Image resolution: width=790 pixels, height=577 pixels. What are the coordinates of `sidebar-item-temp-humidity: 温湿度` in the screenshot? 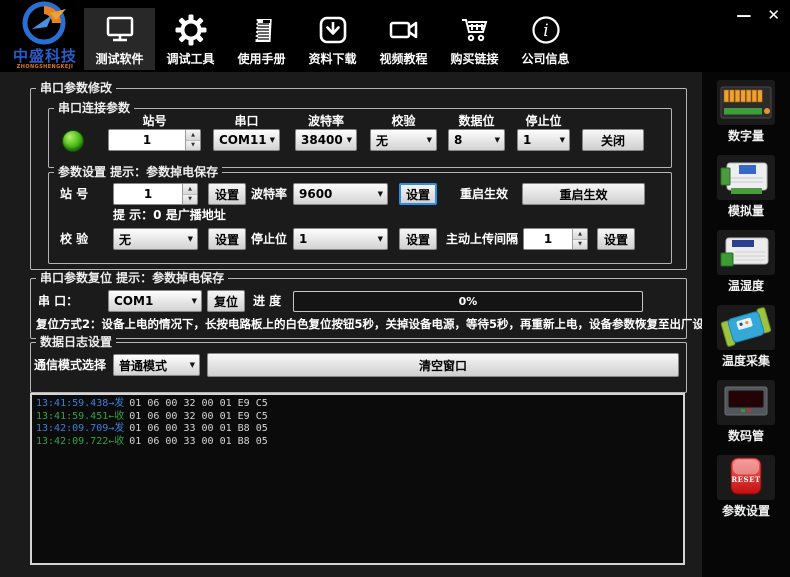 It's located at (746, 262).